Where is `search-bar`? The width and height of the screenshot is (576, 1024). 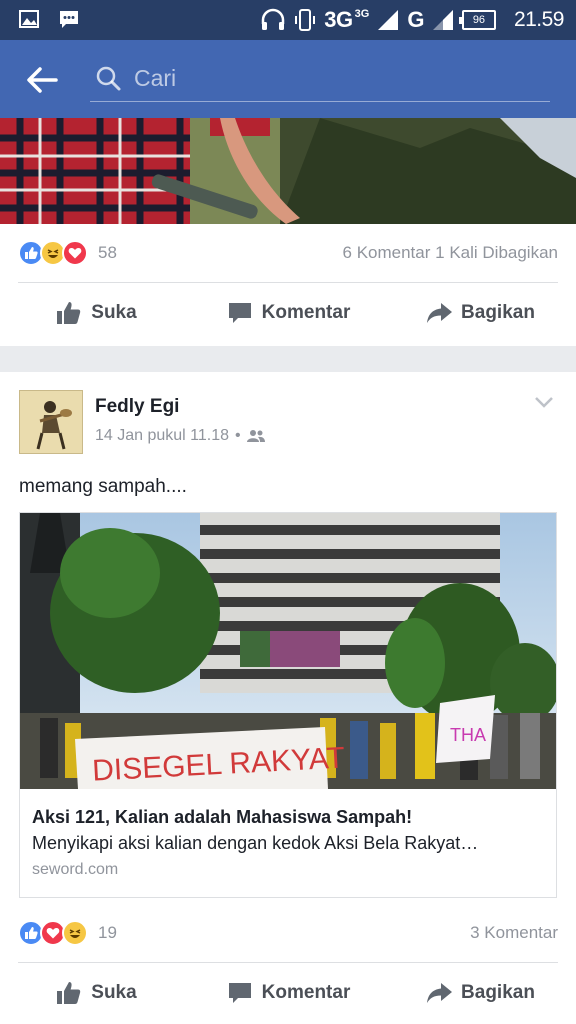
search-bar is located at coordinates (320, 80).